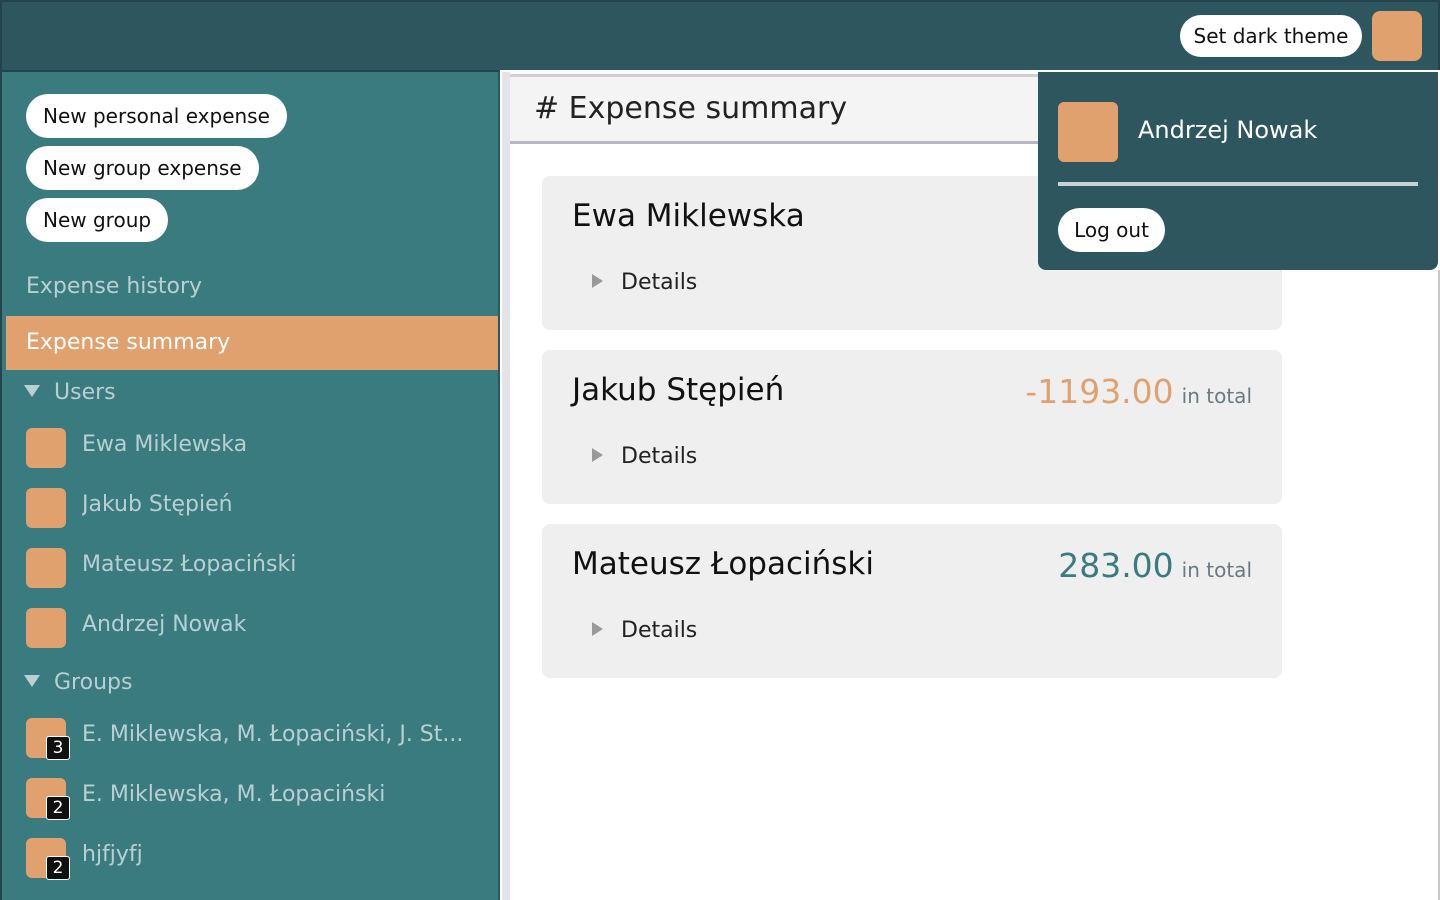  What do you see at coordinates (261, 859) in the screenshot?
I see `sidebar-group-3: 2 hjfjyfj` at bounding box center [261, 859].